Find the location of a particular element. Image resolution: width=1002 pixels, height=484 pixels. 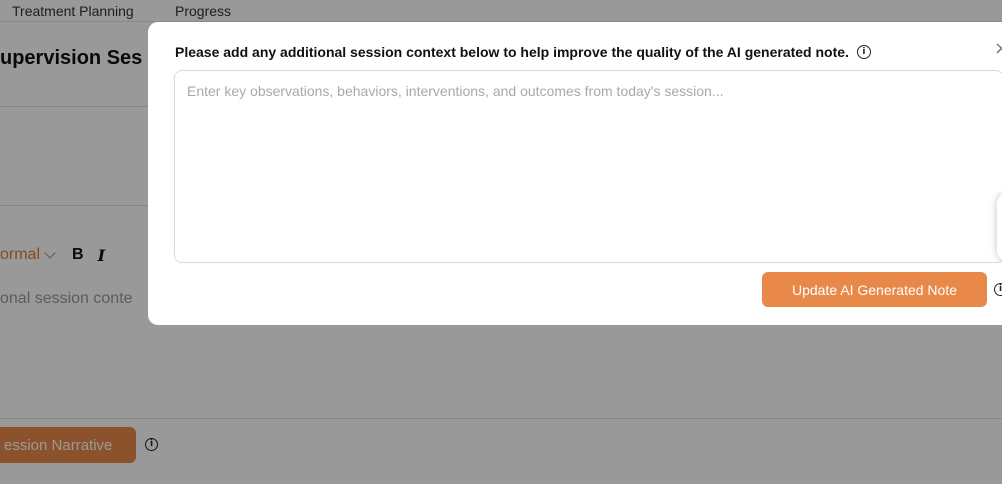

update-ai-note-button: Update AI Generated Note is located at coordinates (874, 289).